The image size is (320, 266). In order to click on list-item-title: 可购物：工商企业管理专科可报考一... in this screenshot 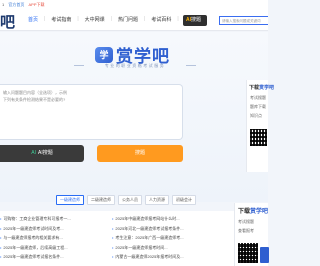, I will do `click(37, 218)`.